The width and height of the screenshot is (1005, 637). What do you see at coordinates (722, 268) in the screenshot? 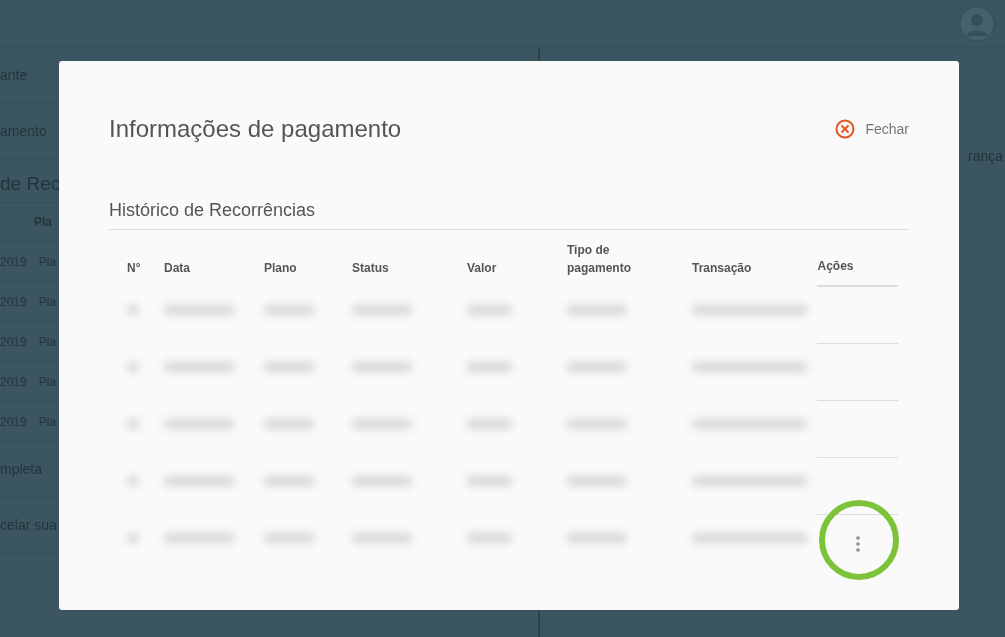
I see `column-header: Transação` at bounding box center [722, 268].